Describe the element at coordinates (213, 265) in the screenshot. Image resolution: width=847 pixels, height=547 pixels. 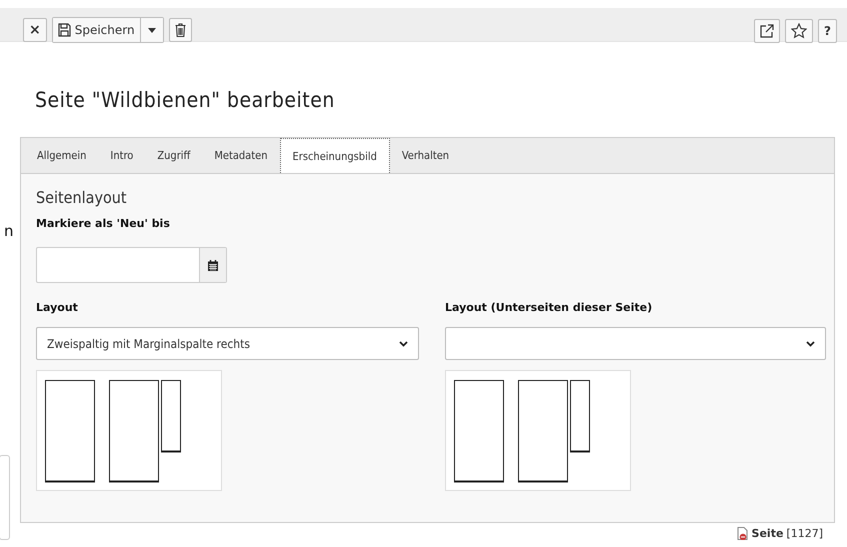
I see `calendar-icon` at that location.